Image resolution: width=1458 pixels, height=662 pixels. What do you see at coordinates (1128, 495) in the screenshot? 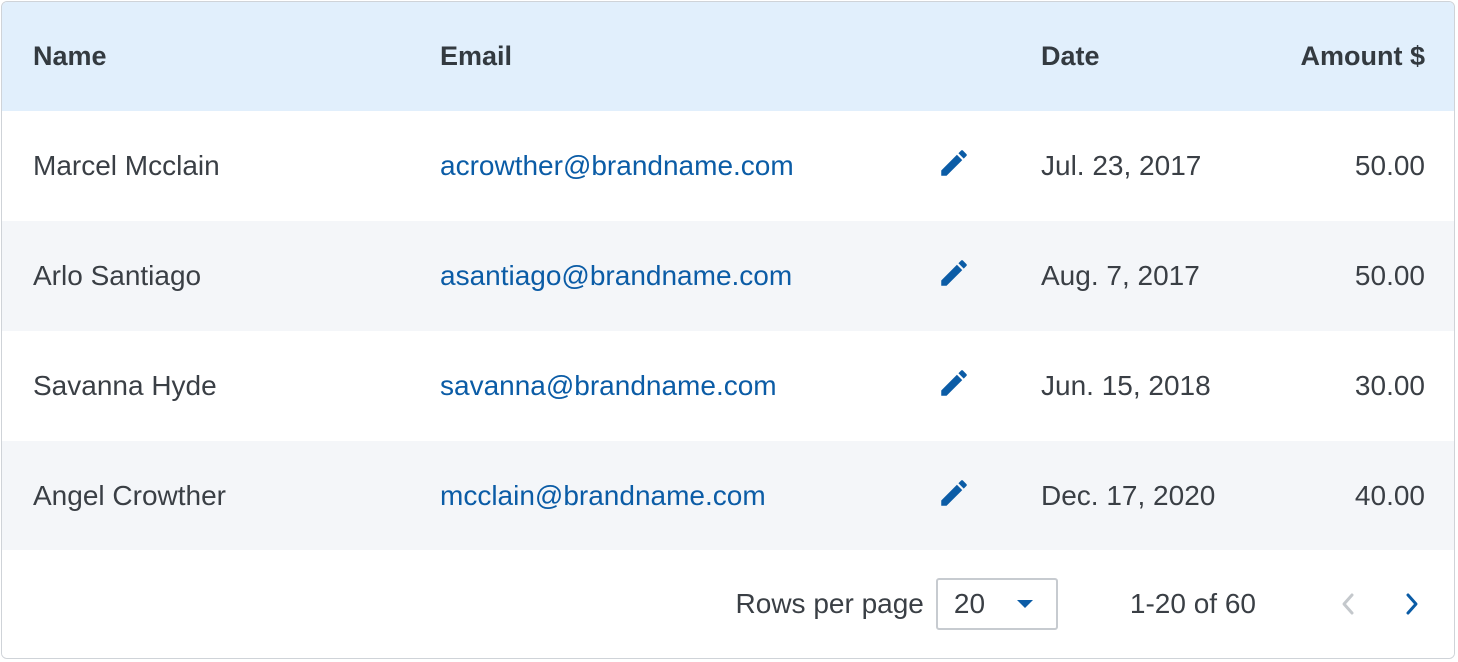
I see `cell-date: Dec. 17, 2020` at bounding box center [1128, 495].